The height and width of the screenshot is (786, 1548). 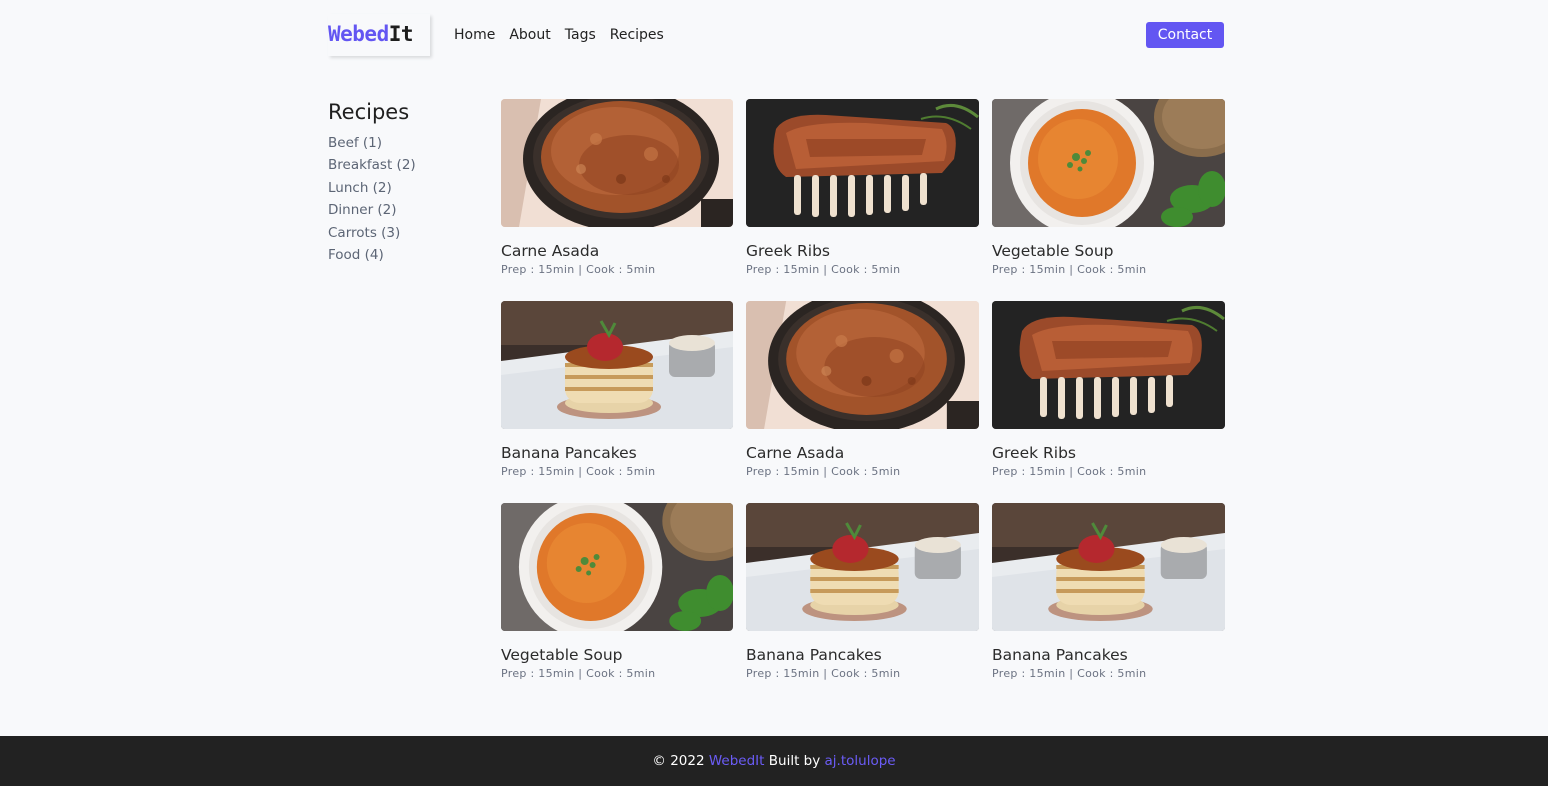 What do you see at coordinates (403, 188) in the screenshot?
I see `sidebar-item-lunch: Lunch (2)` at bounding box center [403, 188].